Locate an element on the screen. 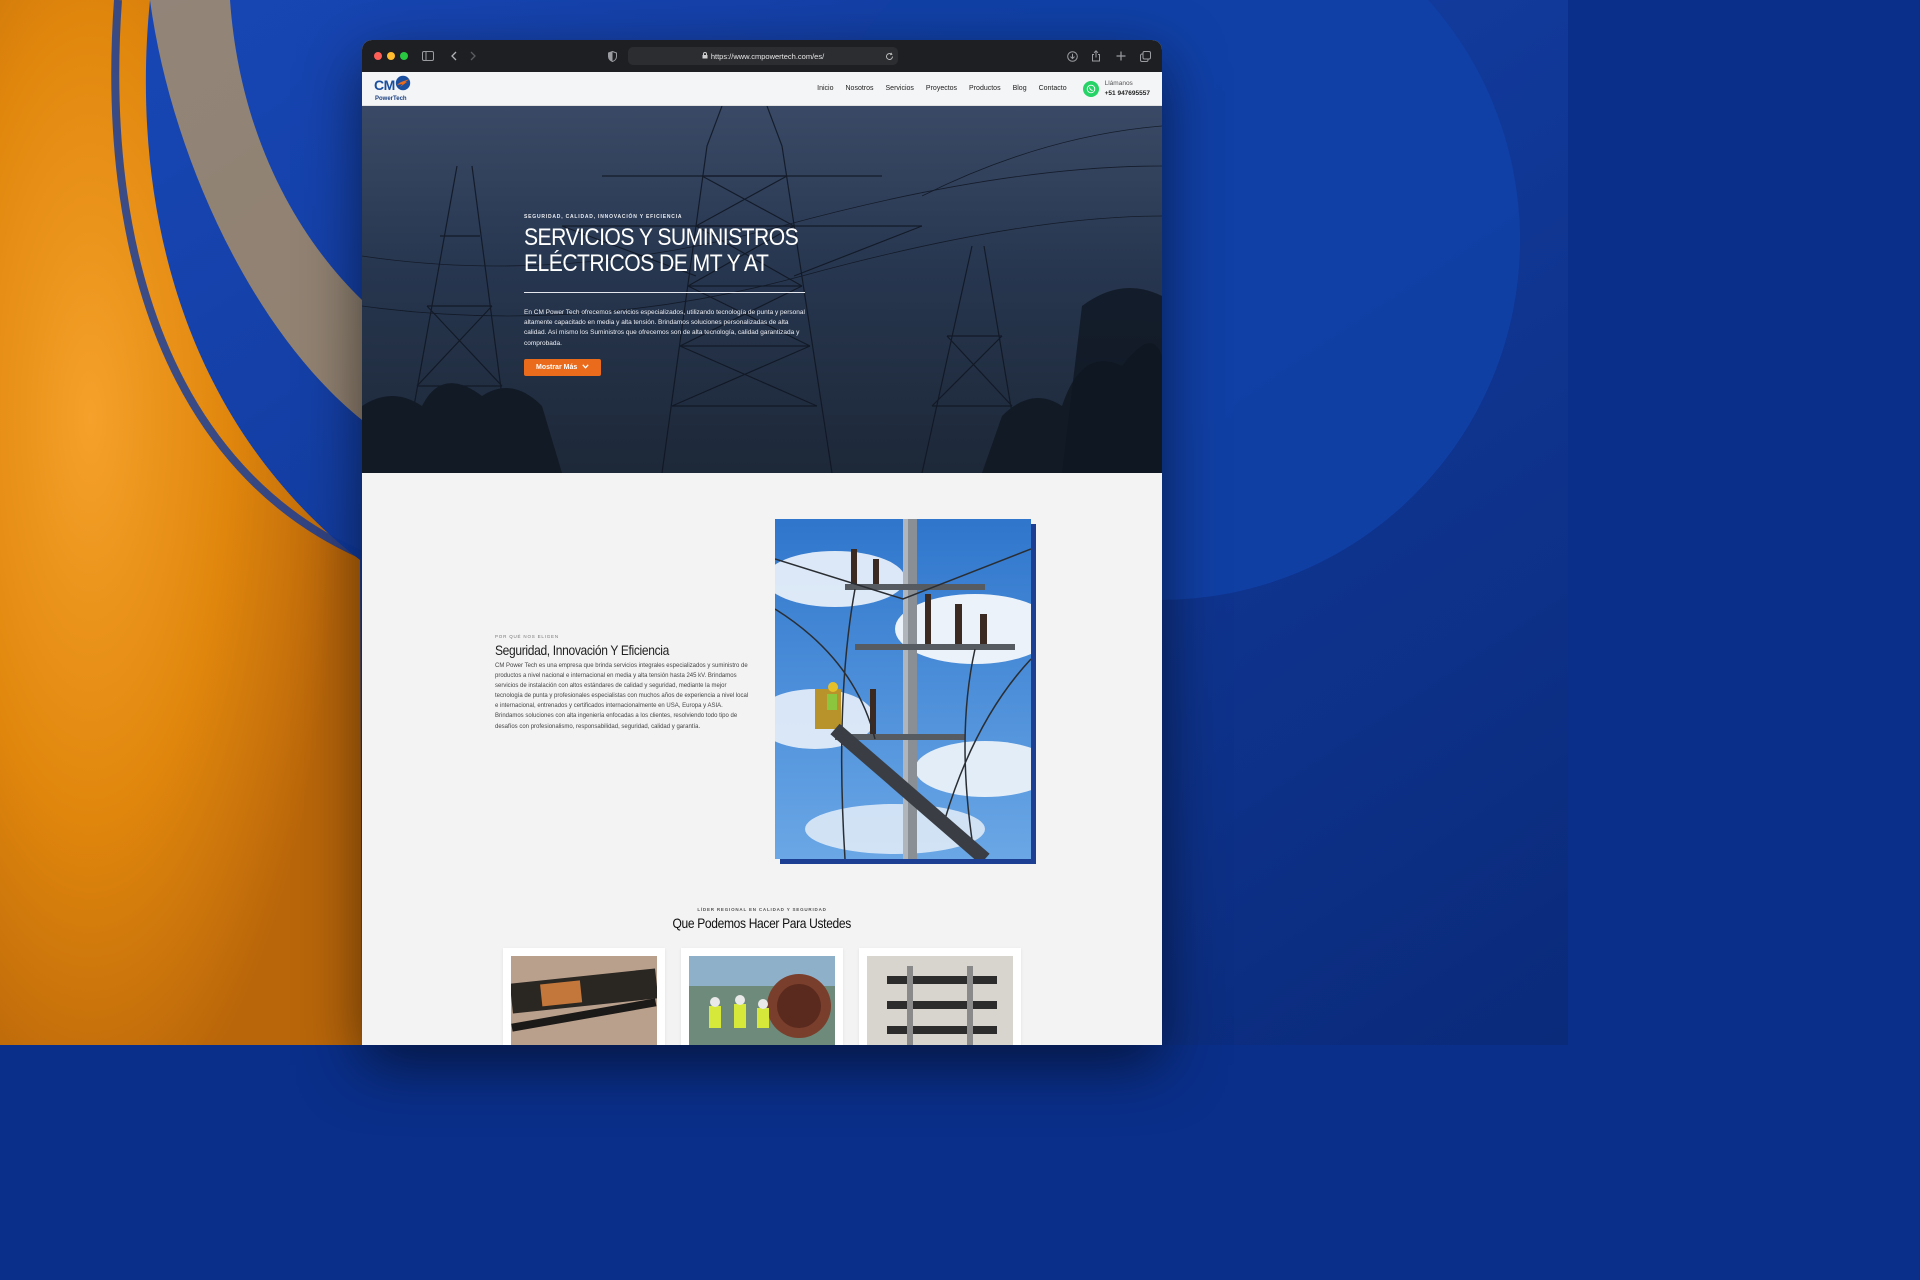 The height and width of the screenshot is (1280, 1920). about-eyebrow: POR QUÉ NOS ELIGEN is located at coordinates (527, 636).